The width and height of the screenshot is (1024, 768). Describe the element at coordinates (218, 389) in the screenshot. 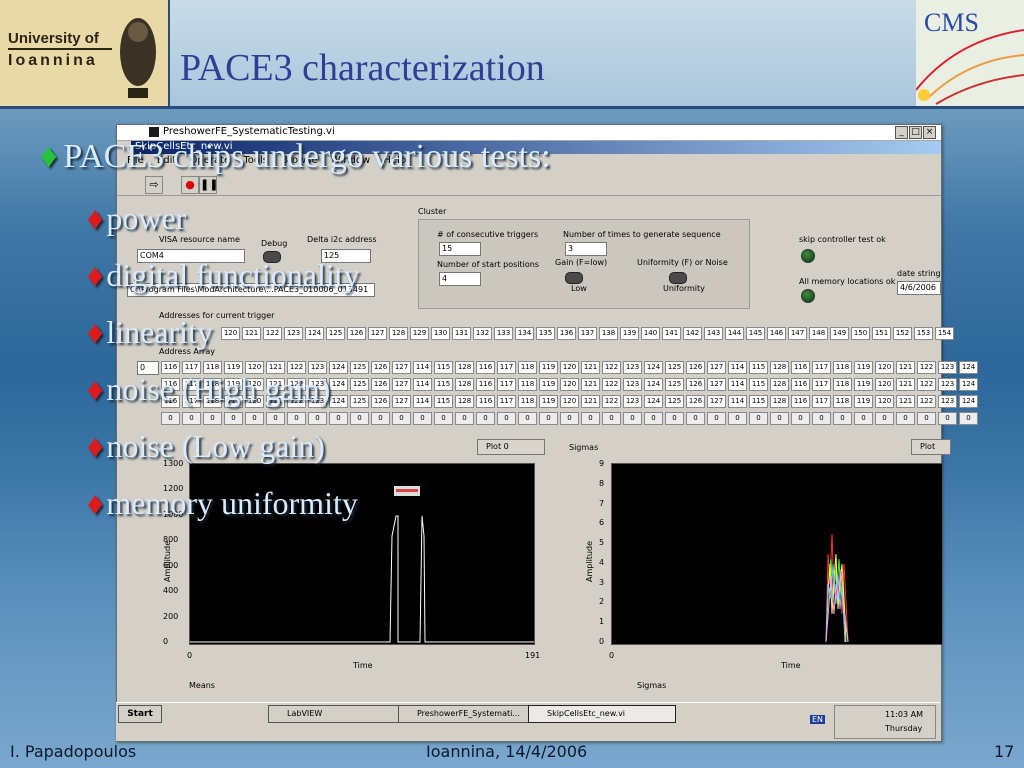

I see `sub-bullet-text: noise (High gain)` at that location.